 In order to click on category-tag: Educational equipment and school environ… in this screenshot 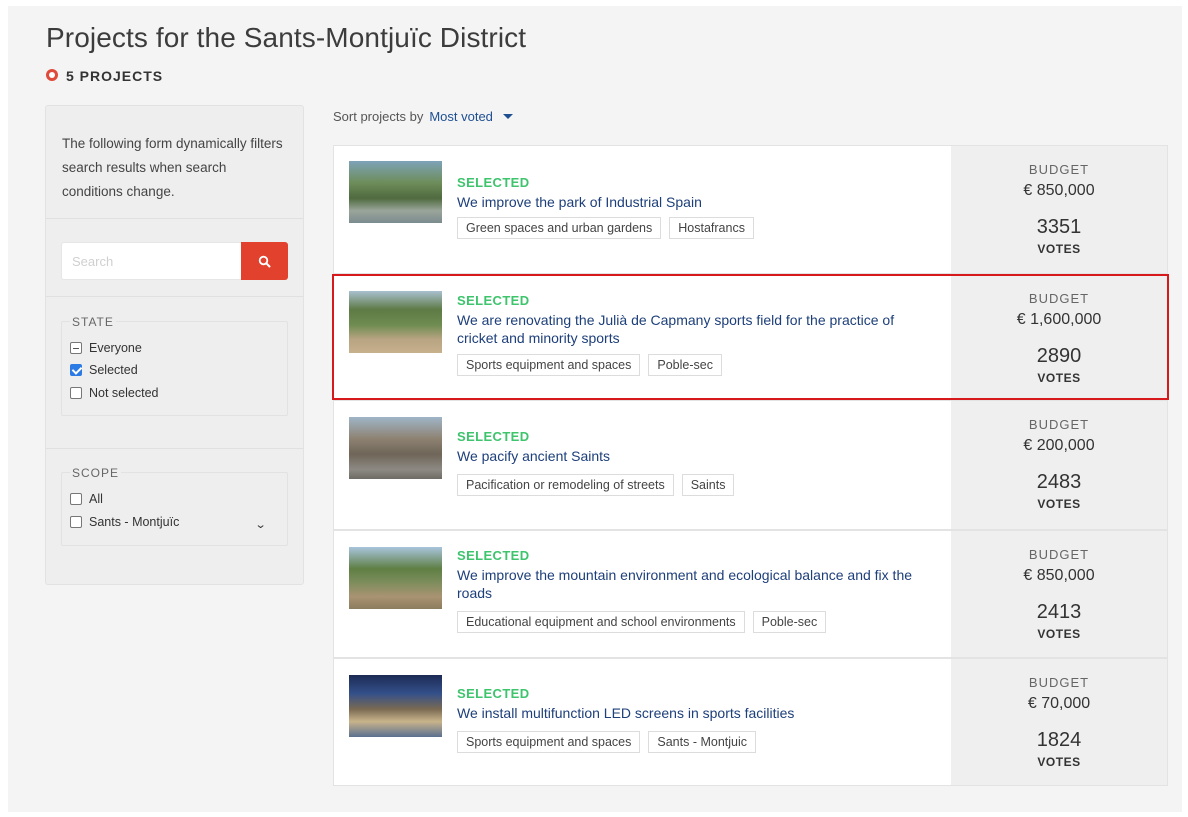, I will do `click(601, 622)`.